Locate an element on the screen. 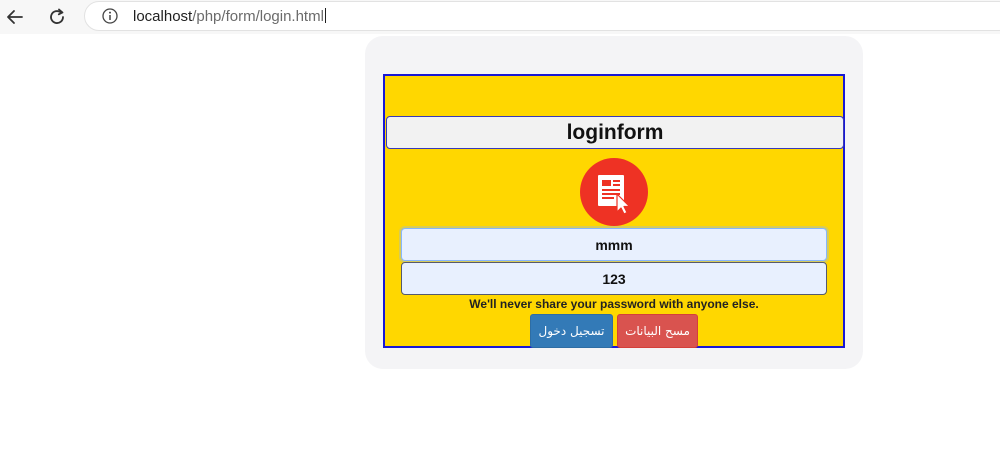  reload-icon is located at coordinates (57, 16).